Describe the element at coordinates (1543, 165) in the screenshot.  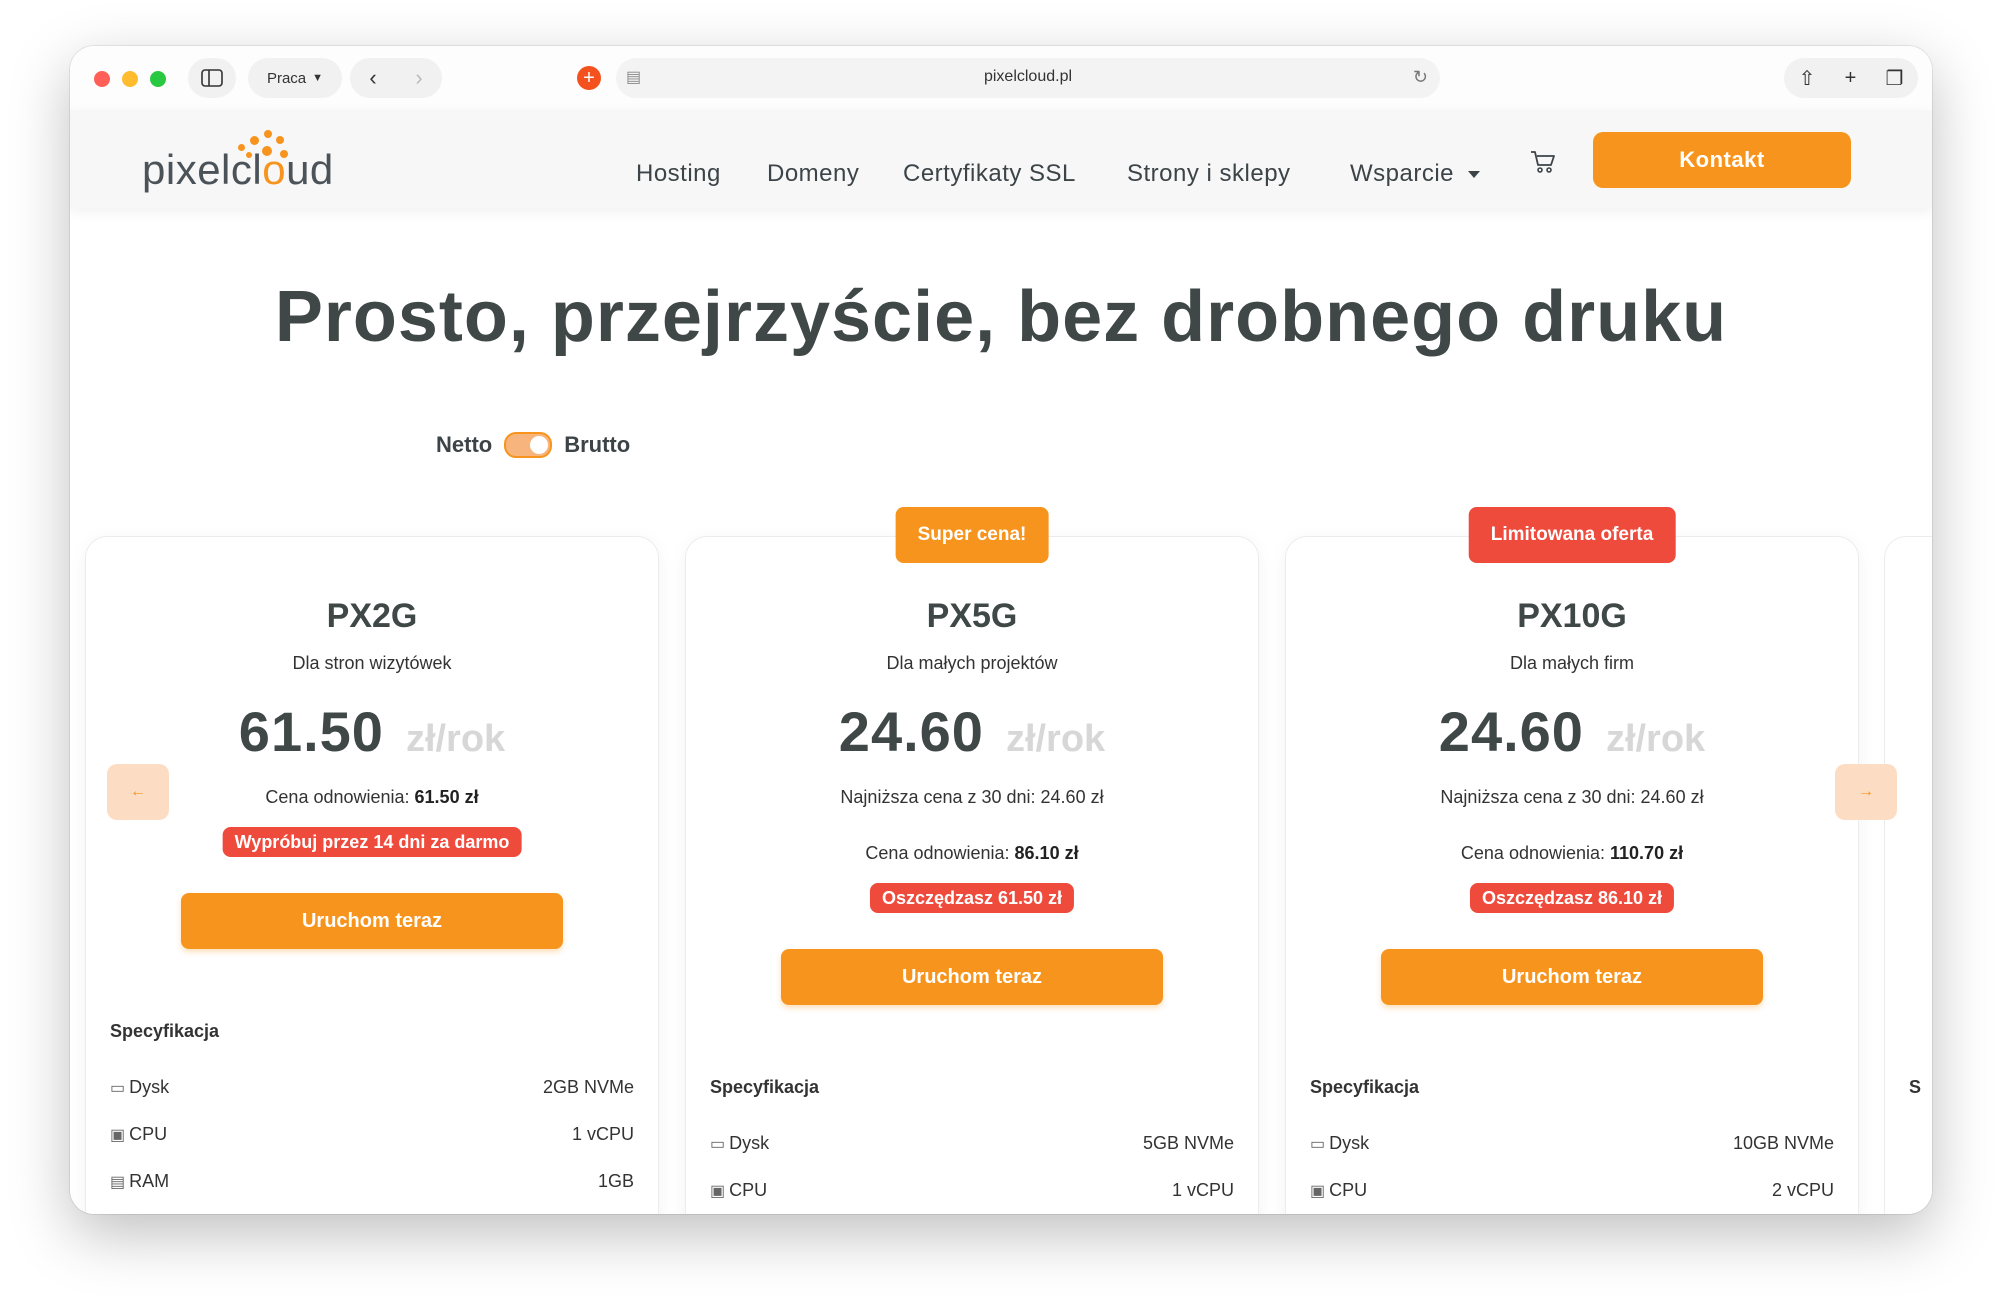
I see `cart-icon` at that location.